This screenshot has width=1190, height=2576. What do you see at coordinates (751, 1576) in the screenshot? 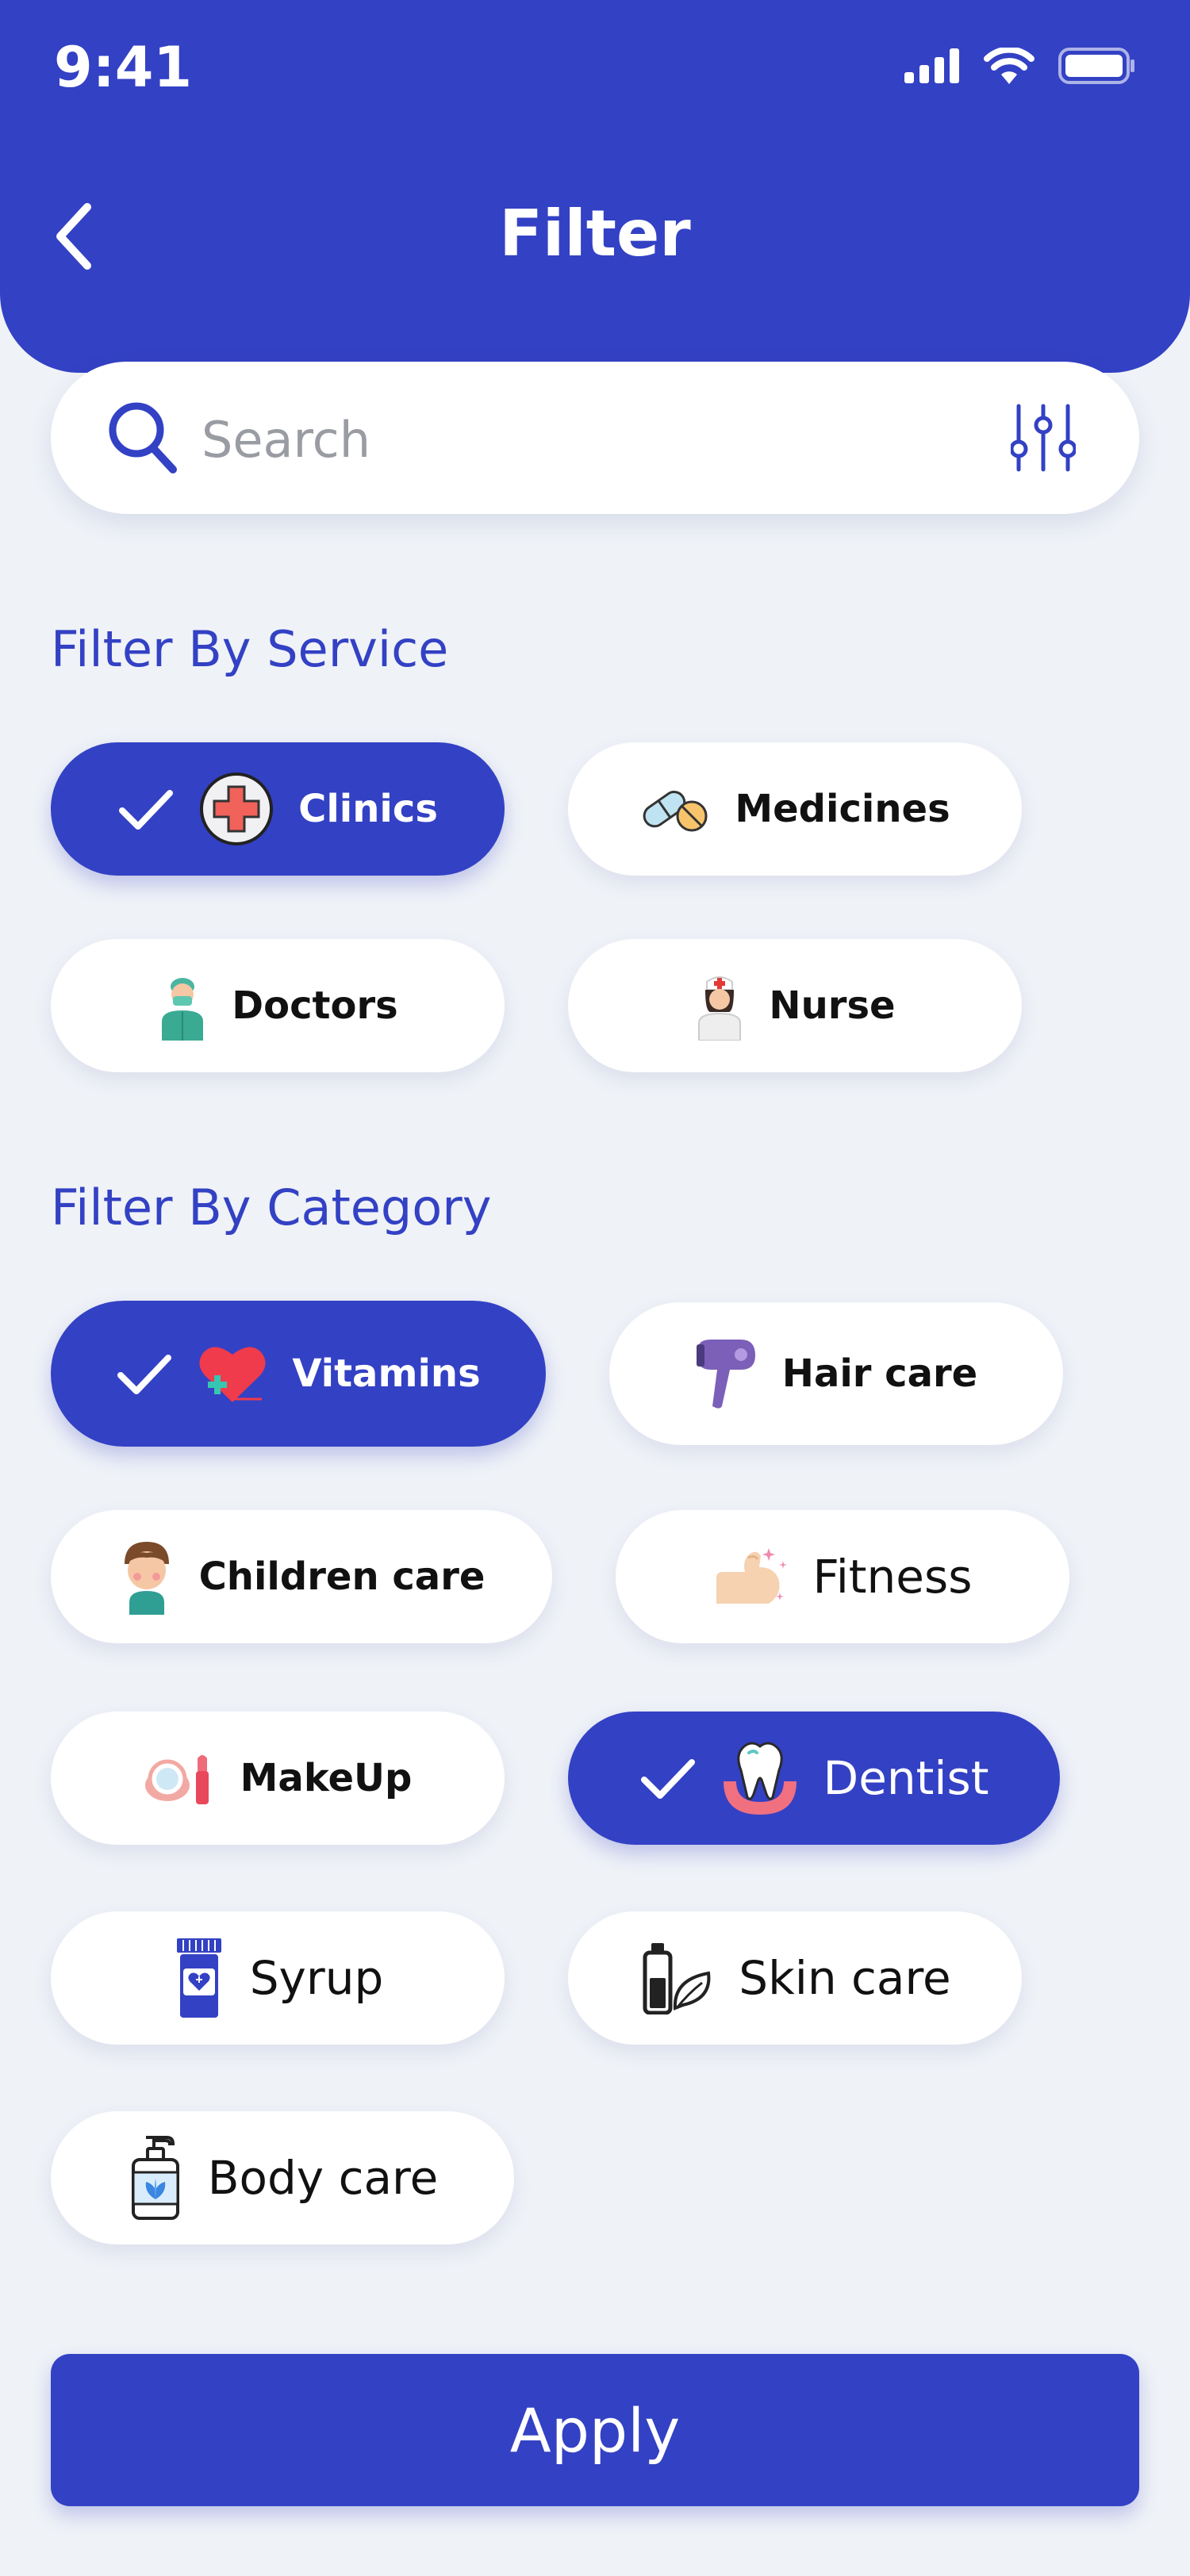
I see `muscle-arm-icon` at bounding box center [751, 1576].